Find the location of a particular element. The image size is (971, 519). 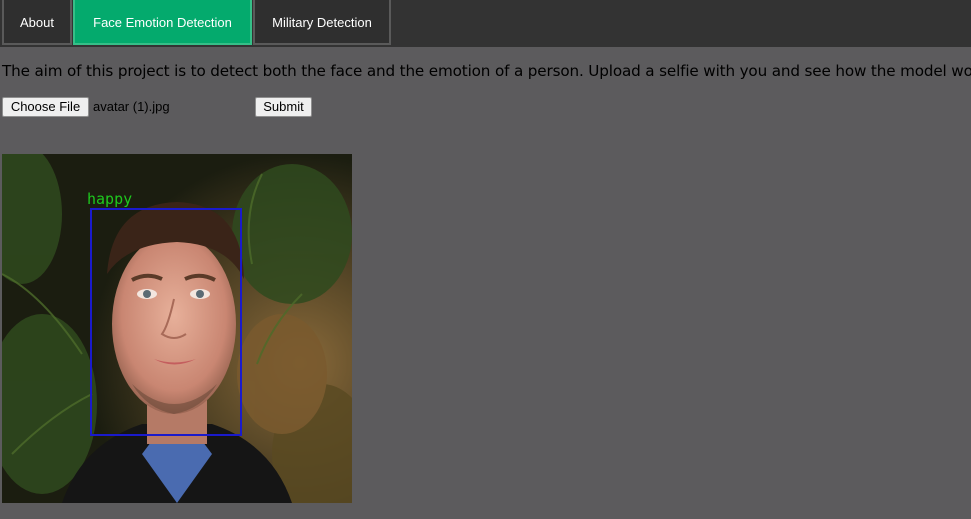

tab-military-detection: Military Detection is located at coordinates (322, 22).